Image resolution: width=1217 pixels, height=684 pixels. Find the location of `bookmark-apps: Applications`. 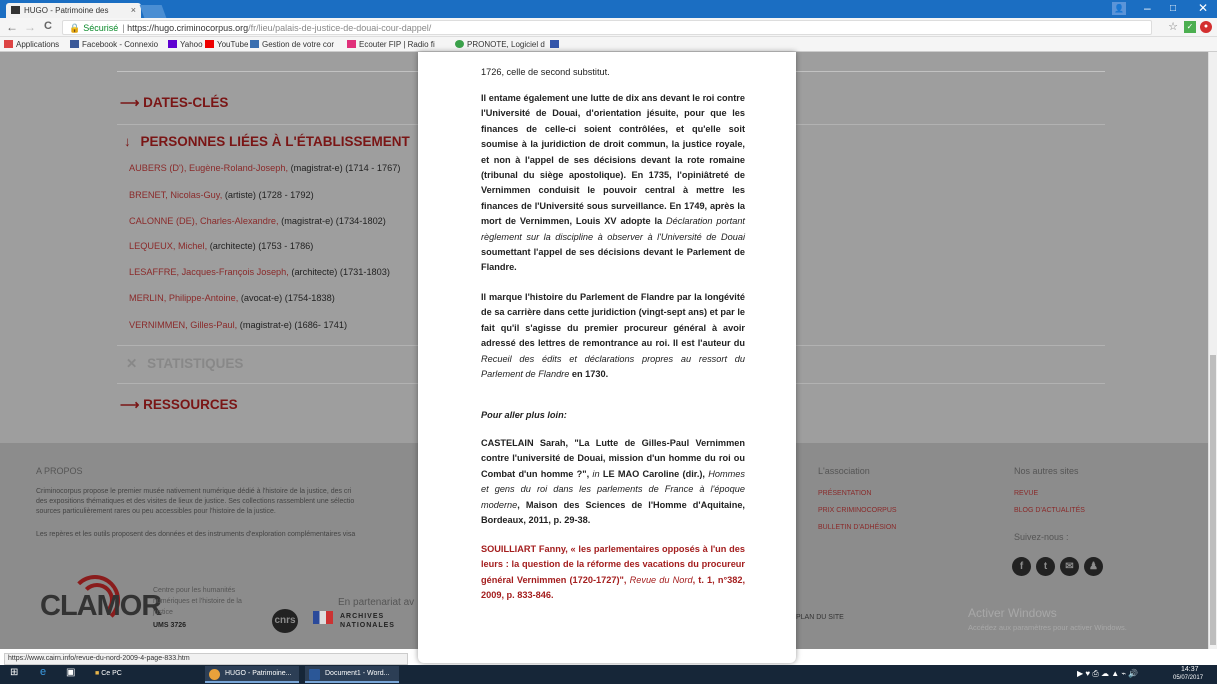

bookmark-apps: Applications is located at coordinates (31, 44).